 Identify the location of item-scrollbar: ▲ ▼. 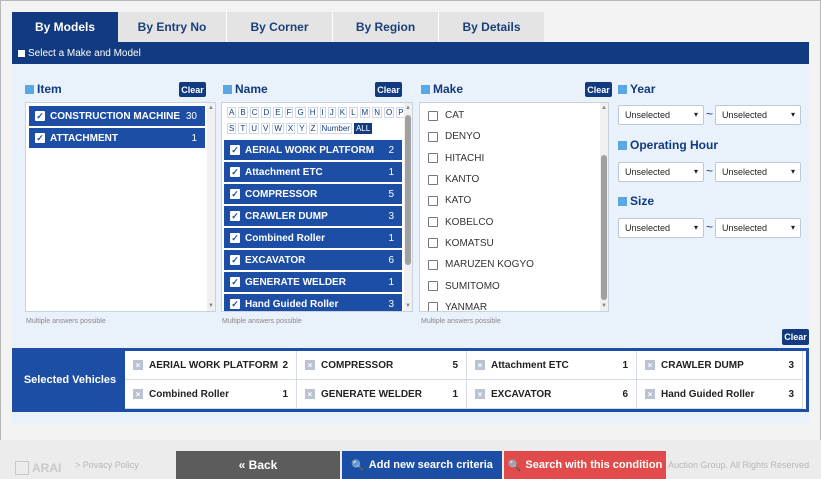
(211, 207).